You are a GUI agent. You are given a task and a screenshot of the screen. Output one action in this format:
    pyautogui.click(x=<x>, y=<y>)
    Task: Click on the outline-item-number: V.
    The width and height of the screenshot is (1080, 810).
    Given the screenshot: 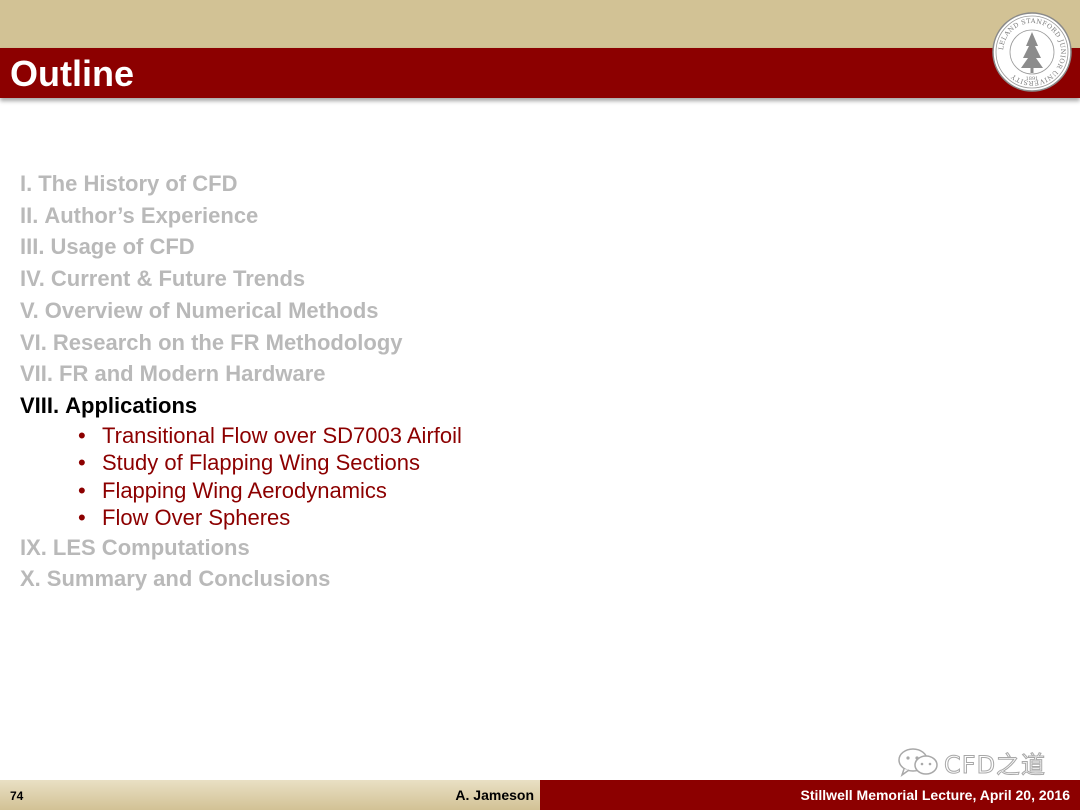 What is the action you would take?
    pyautogui.click(x=29, y=310)
    